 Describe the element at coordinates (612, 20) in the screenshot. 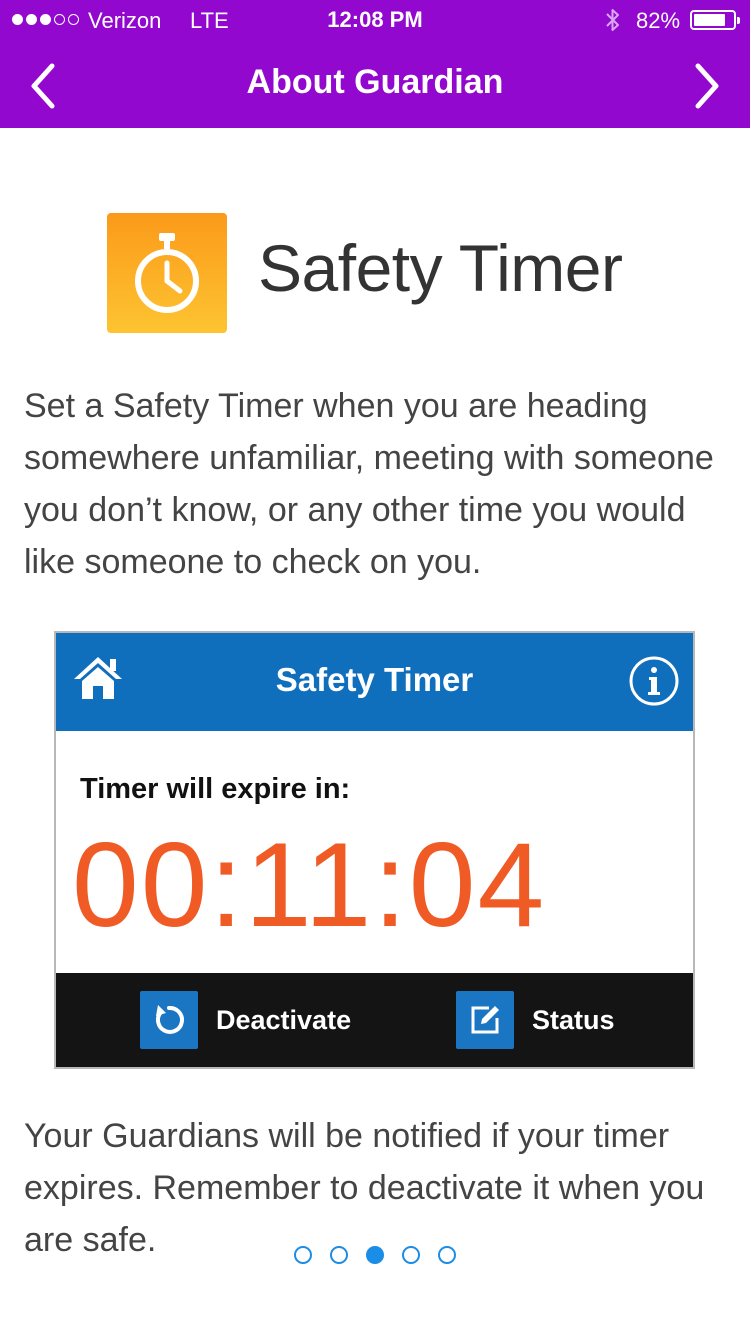

I see `bluetooth-icon` at that location.